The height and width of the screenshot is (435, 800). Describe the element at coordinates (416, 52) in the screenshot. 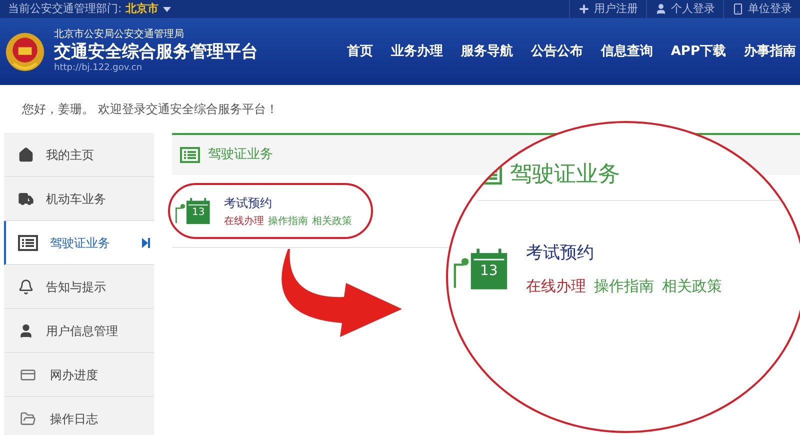

I see `nav-link: 业务办理` at that location.